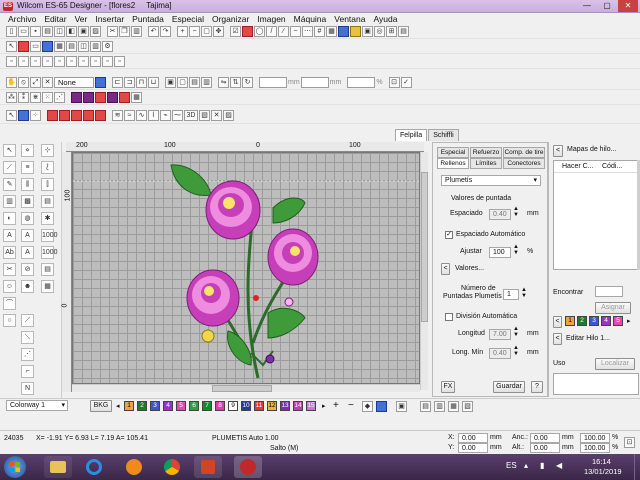  What do you see at coordinates (511, 465) in the screenshot?
I see `language-indicator: ES` at bounding box center [511, 465].